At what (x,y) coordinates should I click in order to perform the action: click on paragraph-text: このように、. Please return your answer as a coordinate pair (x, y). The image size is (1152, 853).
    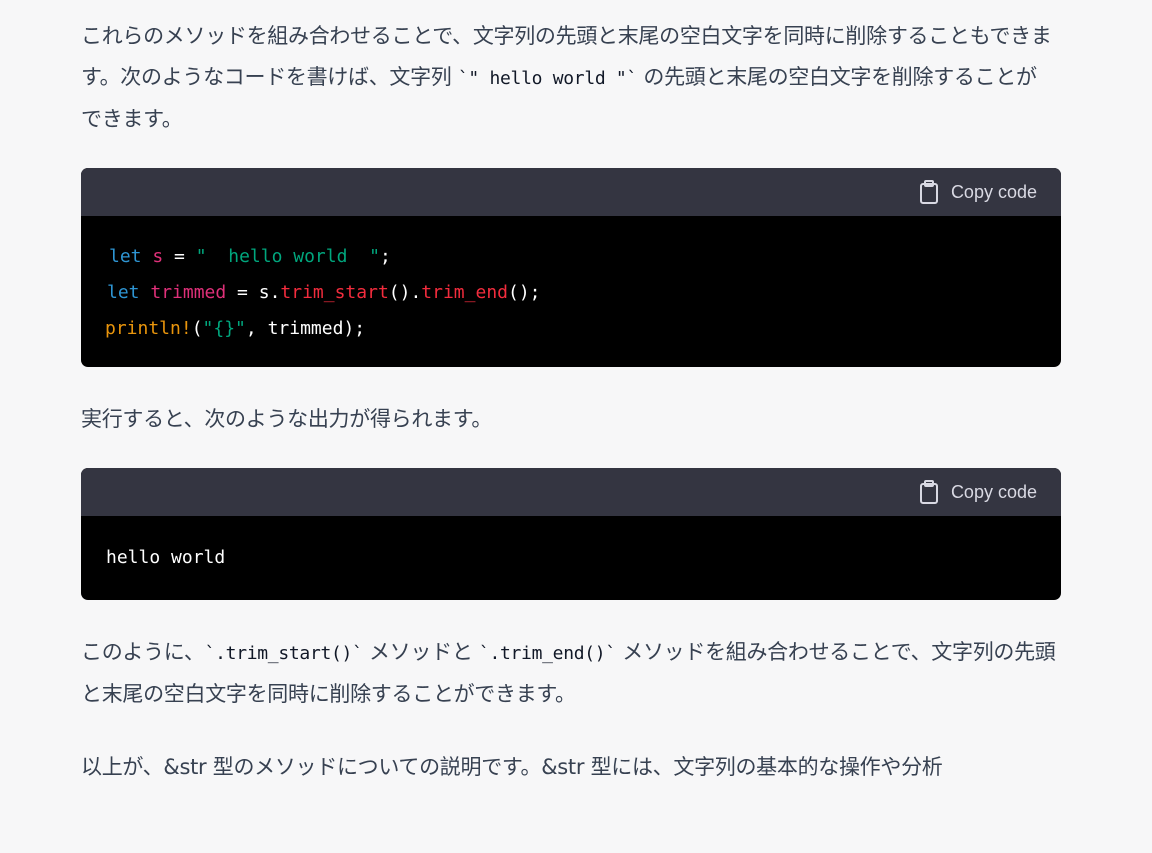
    Looking at the image, I should click on (143, 652).